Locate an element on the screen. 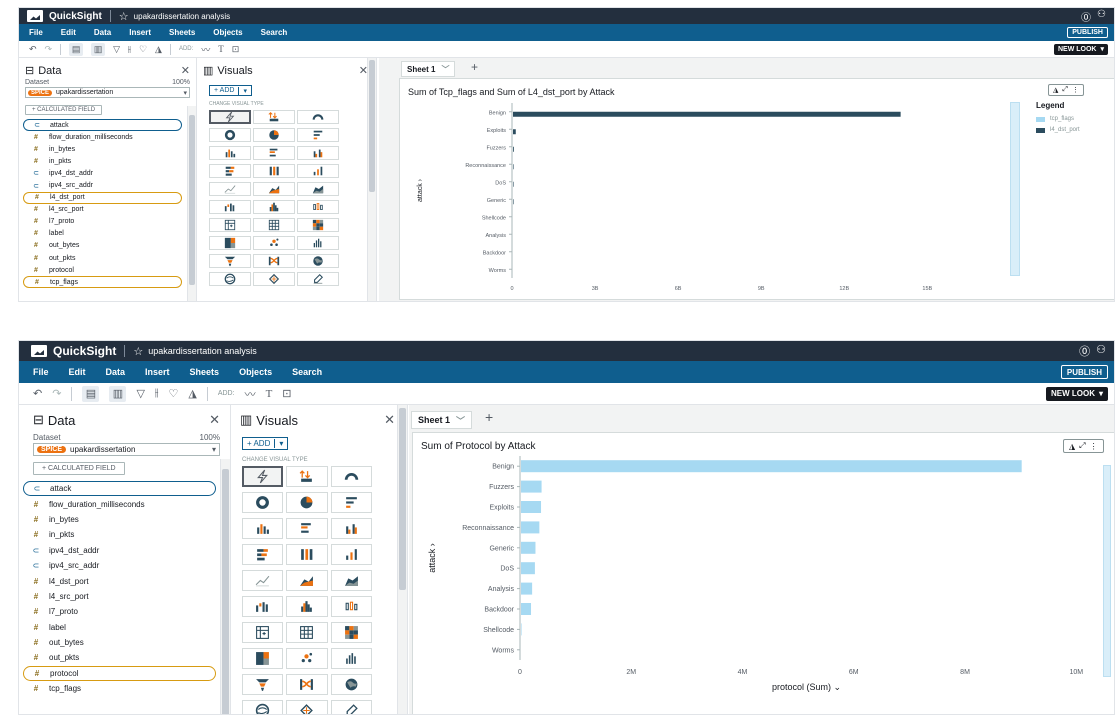 Image resolution: width=1115 pixels, height=715 pixels. visuals-pane-toggle-icon: ▥ is located at coordinates (118, 393).